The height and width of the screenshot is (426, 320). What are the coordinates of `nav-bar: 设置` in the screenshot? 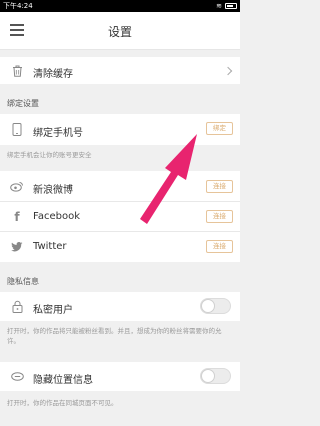 It's located at (120, 31).